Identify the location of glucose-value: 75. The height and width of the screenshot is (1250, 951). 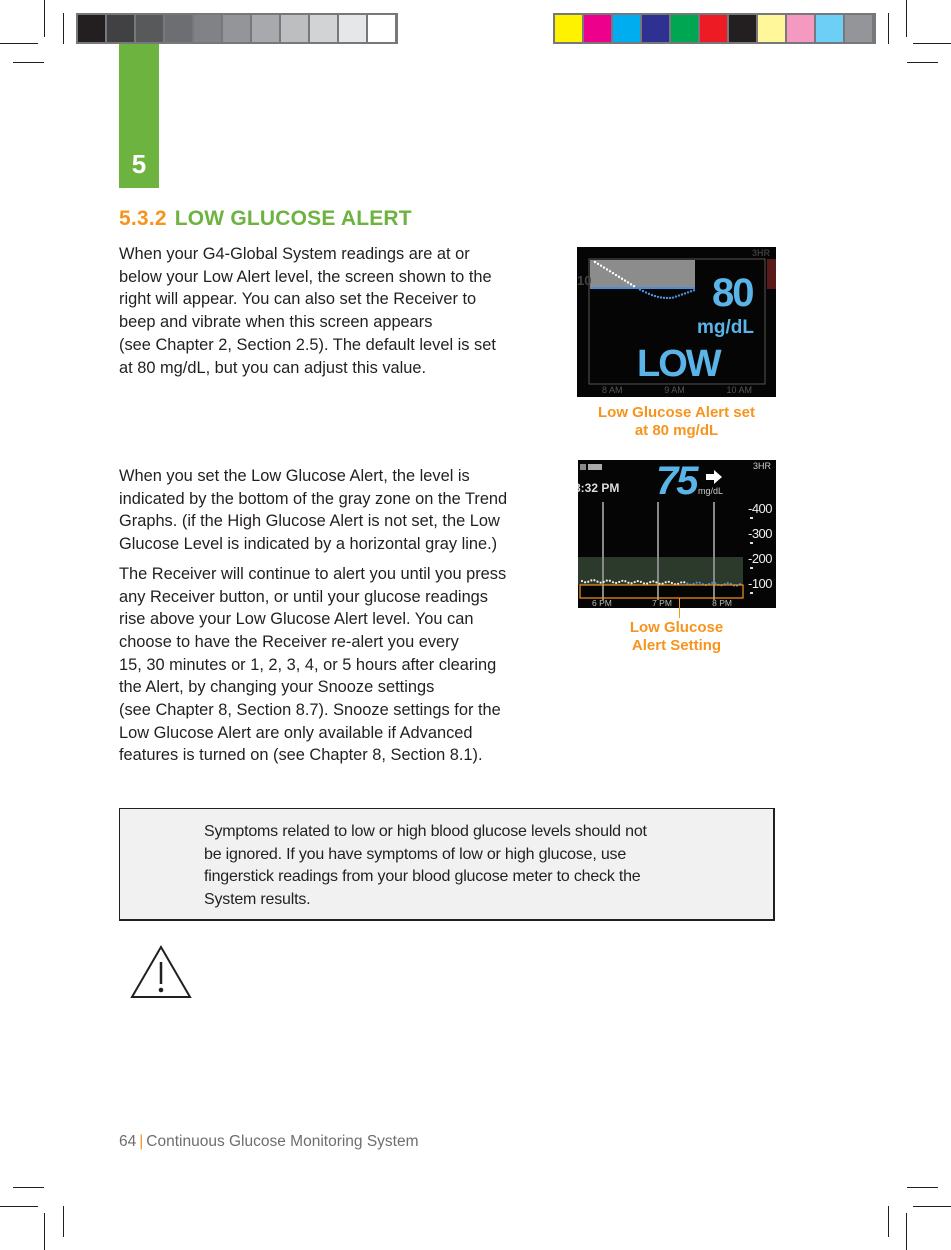
(677, 481).